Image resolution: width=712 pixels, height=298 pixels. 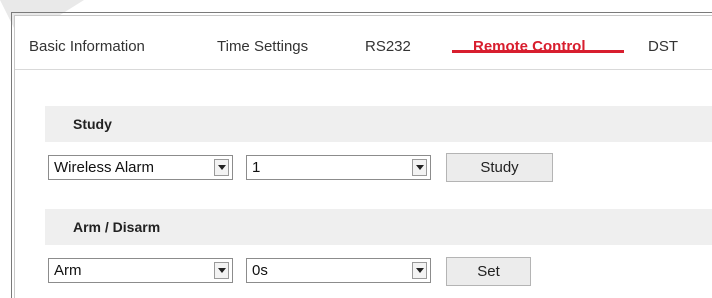 I want to click on tab-basic-information: Basic Information, so click(x=87, y=46).